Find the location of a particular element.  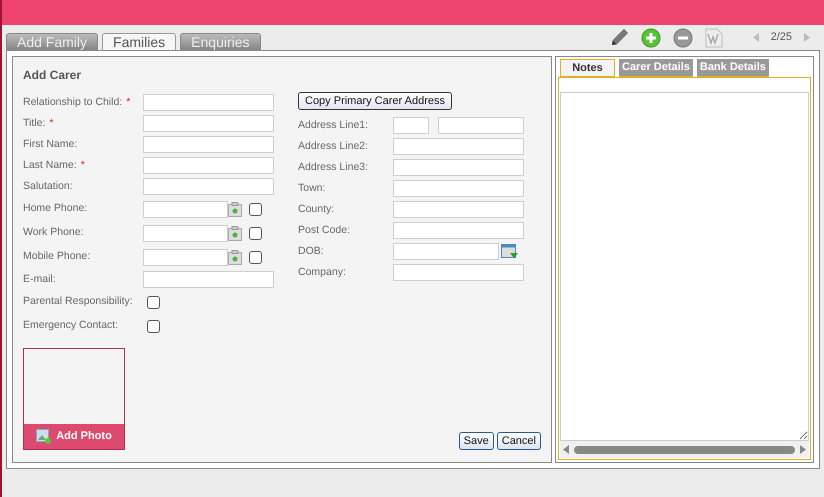

scroll-right-icon is located at coordinates (803, 449).